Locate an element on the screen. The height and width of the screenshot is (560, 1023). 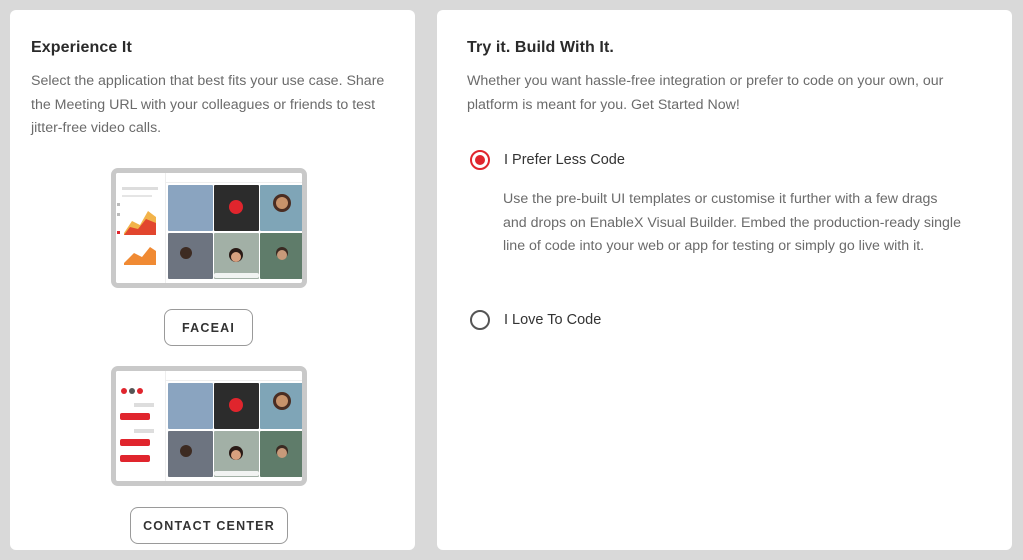
faceai-preview-image is located at coordinates (209, 228).